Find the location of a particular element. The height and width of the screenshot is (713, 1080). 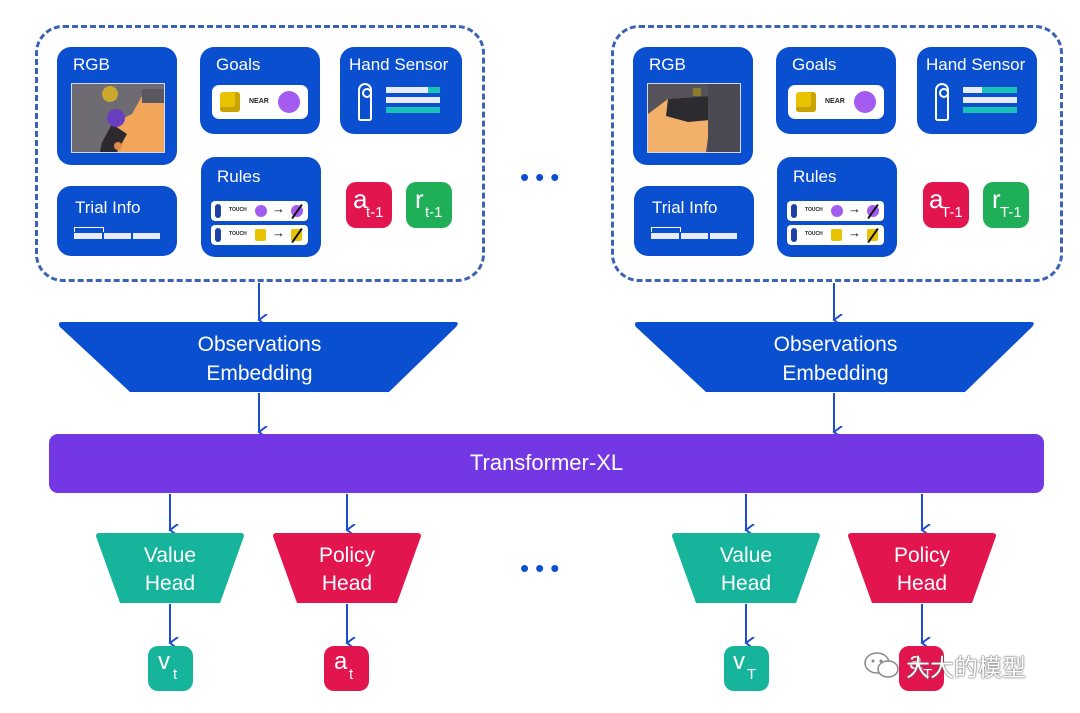

value-output-t: v t is located at coordinates (170, 668).